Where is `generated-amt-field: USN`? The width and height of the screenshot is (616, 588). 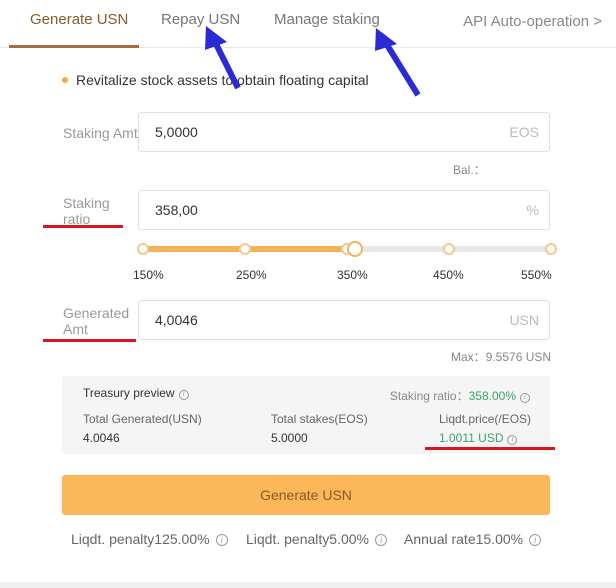 generated-amt-field: USN is located at coordinates (344, 320).